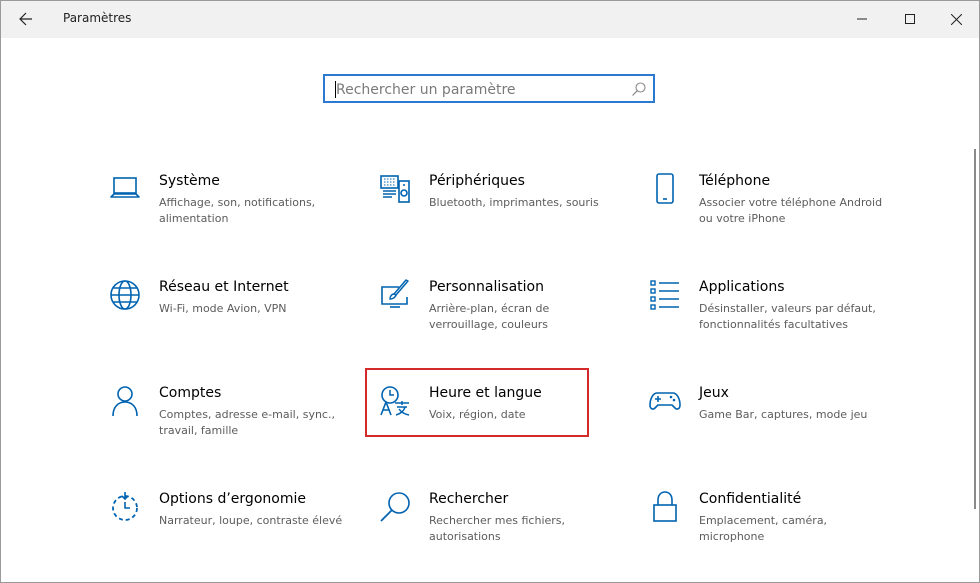 Image resolution: width=980 pixels, height=583 pixels. I want to click on ease-of-access-icon, so click(125, 506).